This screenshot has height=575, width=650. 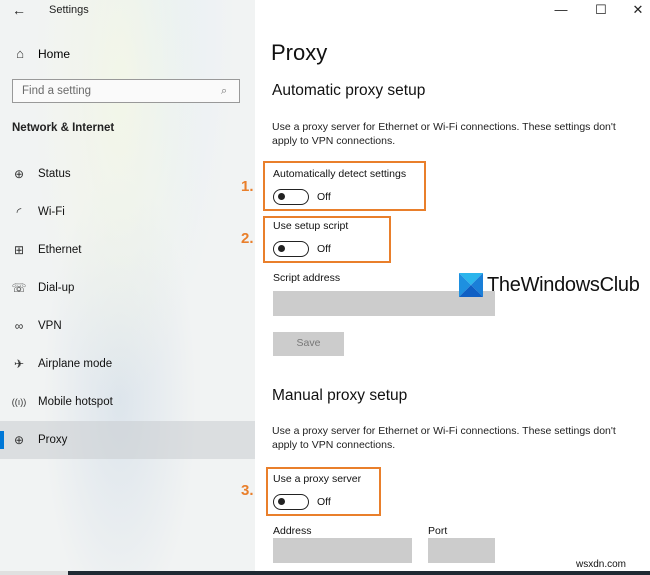 I want to click on wifi-icon: ◜, so click(x=19, y=212).